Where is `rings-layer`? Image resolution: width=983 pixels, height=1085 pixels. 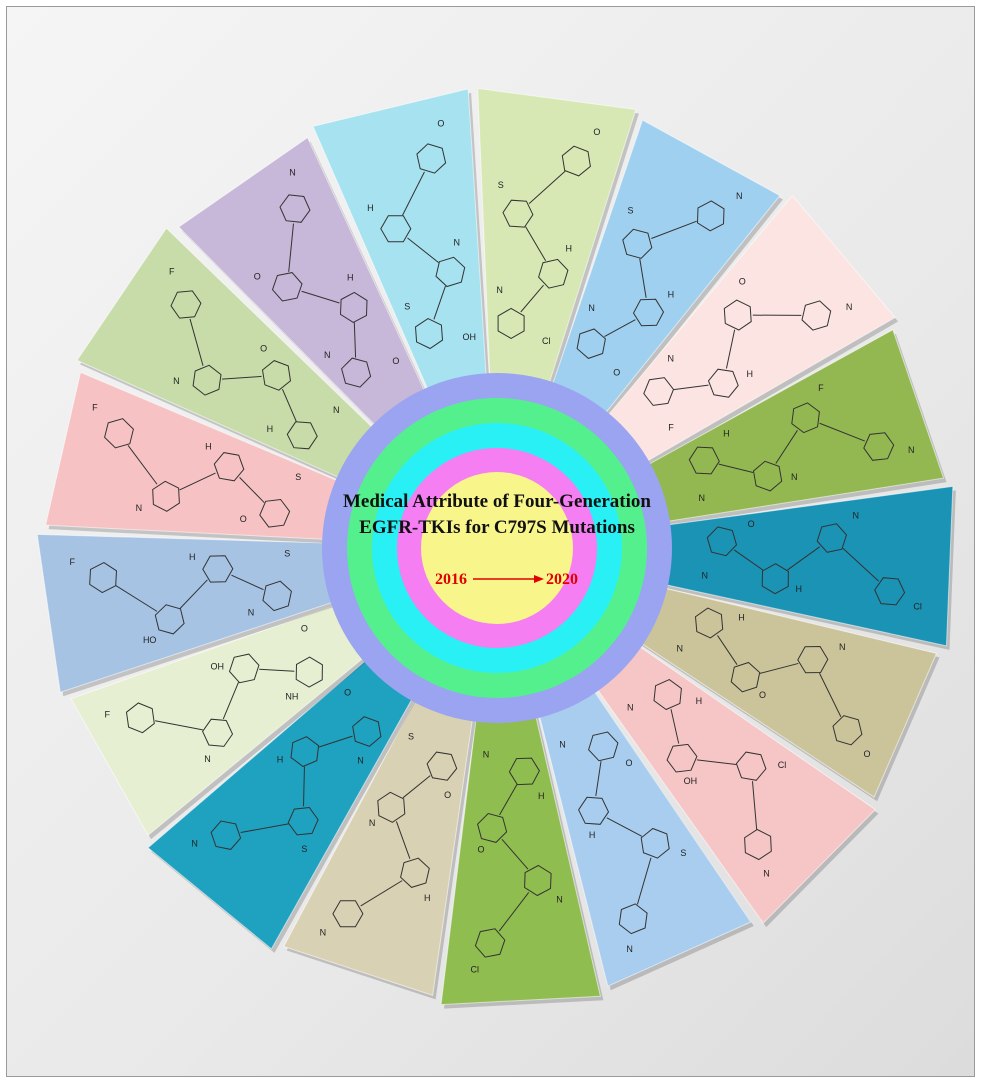 rings-layer is located at coordinates (497, 548).